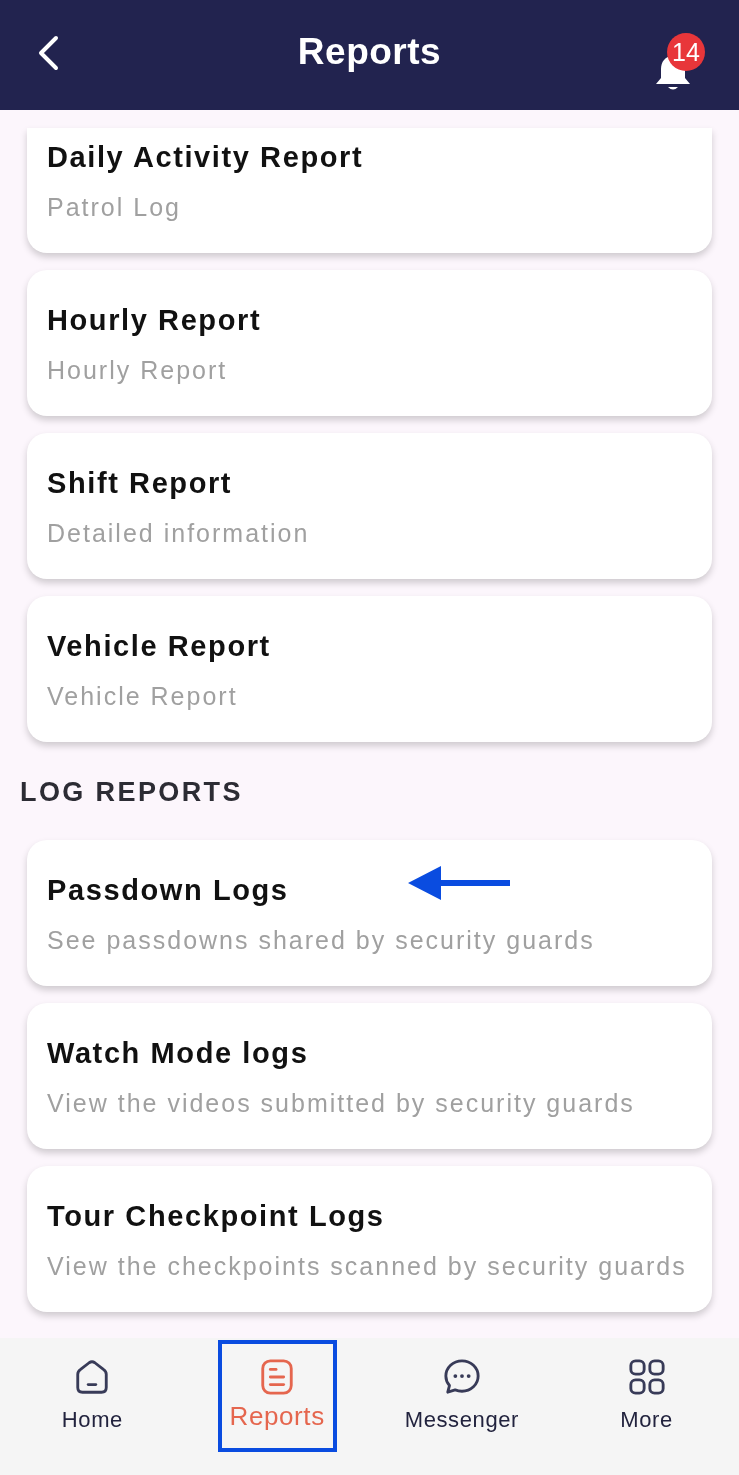  I want to click on report-title: Daily Activity Report, so click(205, 157).